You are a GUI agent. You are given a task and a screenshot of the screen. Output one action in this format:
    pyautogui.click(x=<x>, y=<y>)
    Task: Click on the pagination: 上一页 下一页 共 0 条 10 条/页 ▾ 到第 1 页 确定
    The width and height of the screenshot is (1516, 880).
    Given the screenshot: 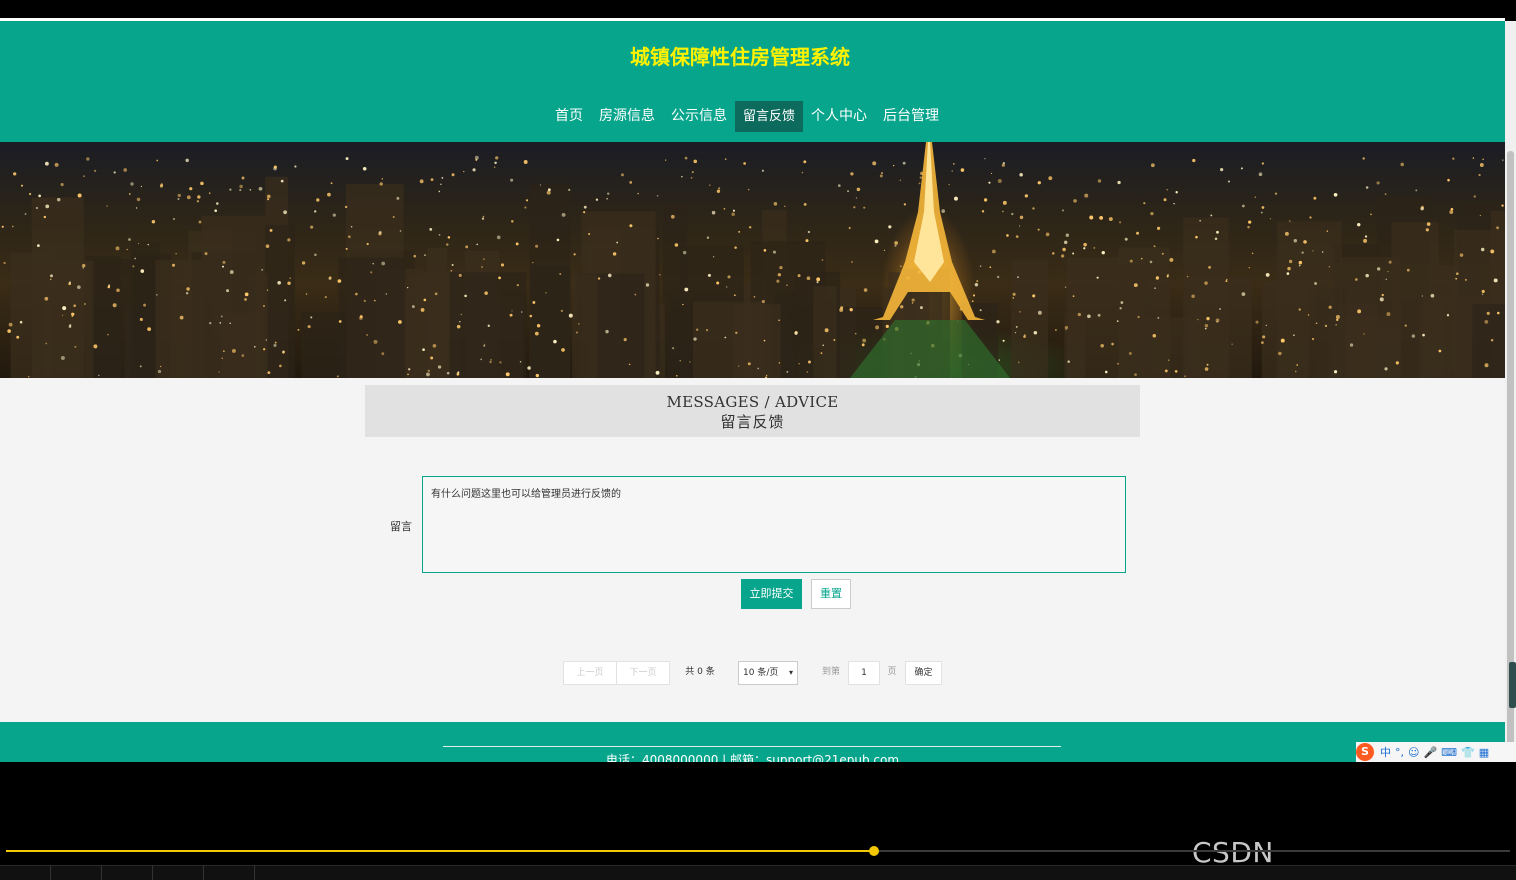 What is the action you would take?
    pyautogui.click(x=752, y=673)
    